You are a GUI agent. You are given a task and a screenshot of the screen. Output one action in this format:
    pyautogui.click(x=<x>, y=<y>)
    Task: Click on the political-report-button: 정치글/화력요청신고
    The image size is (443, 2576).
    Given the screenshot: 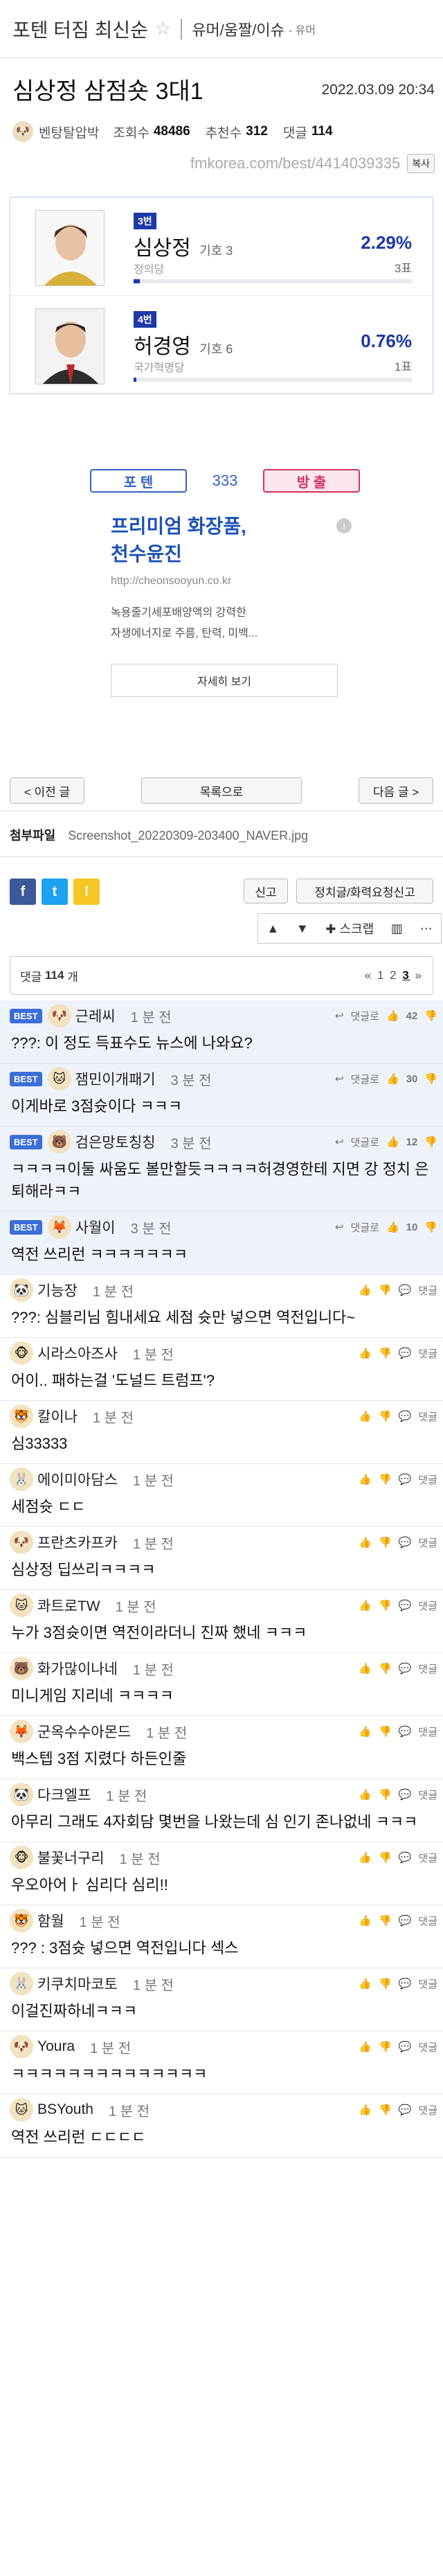 What is the action you would take?
    pyautogui.click(x=364, y=891)
    